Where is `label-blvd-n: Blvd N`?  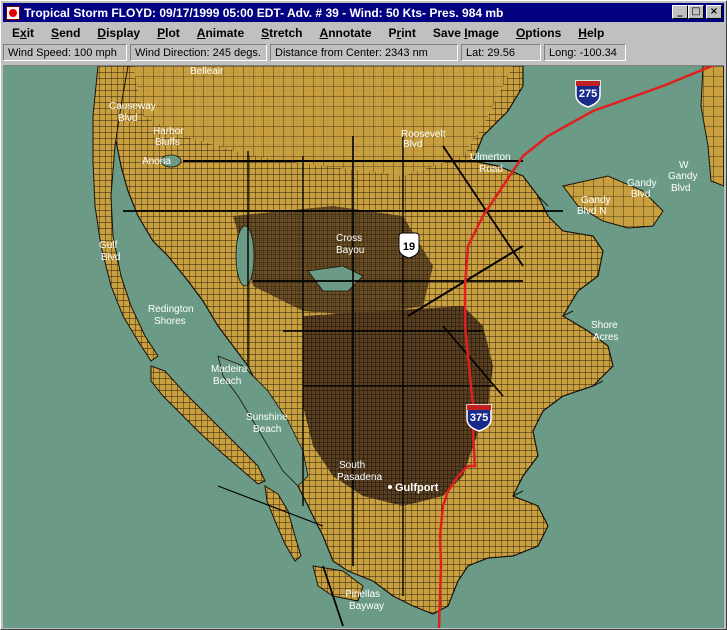 label-blvd-n: Blvd N is located at coordinates (591, 211).